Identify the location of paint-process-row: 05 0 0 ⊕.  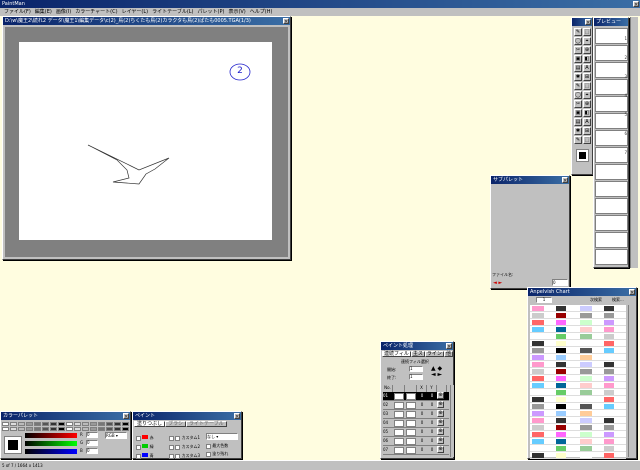
(416, 432).